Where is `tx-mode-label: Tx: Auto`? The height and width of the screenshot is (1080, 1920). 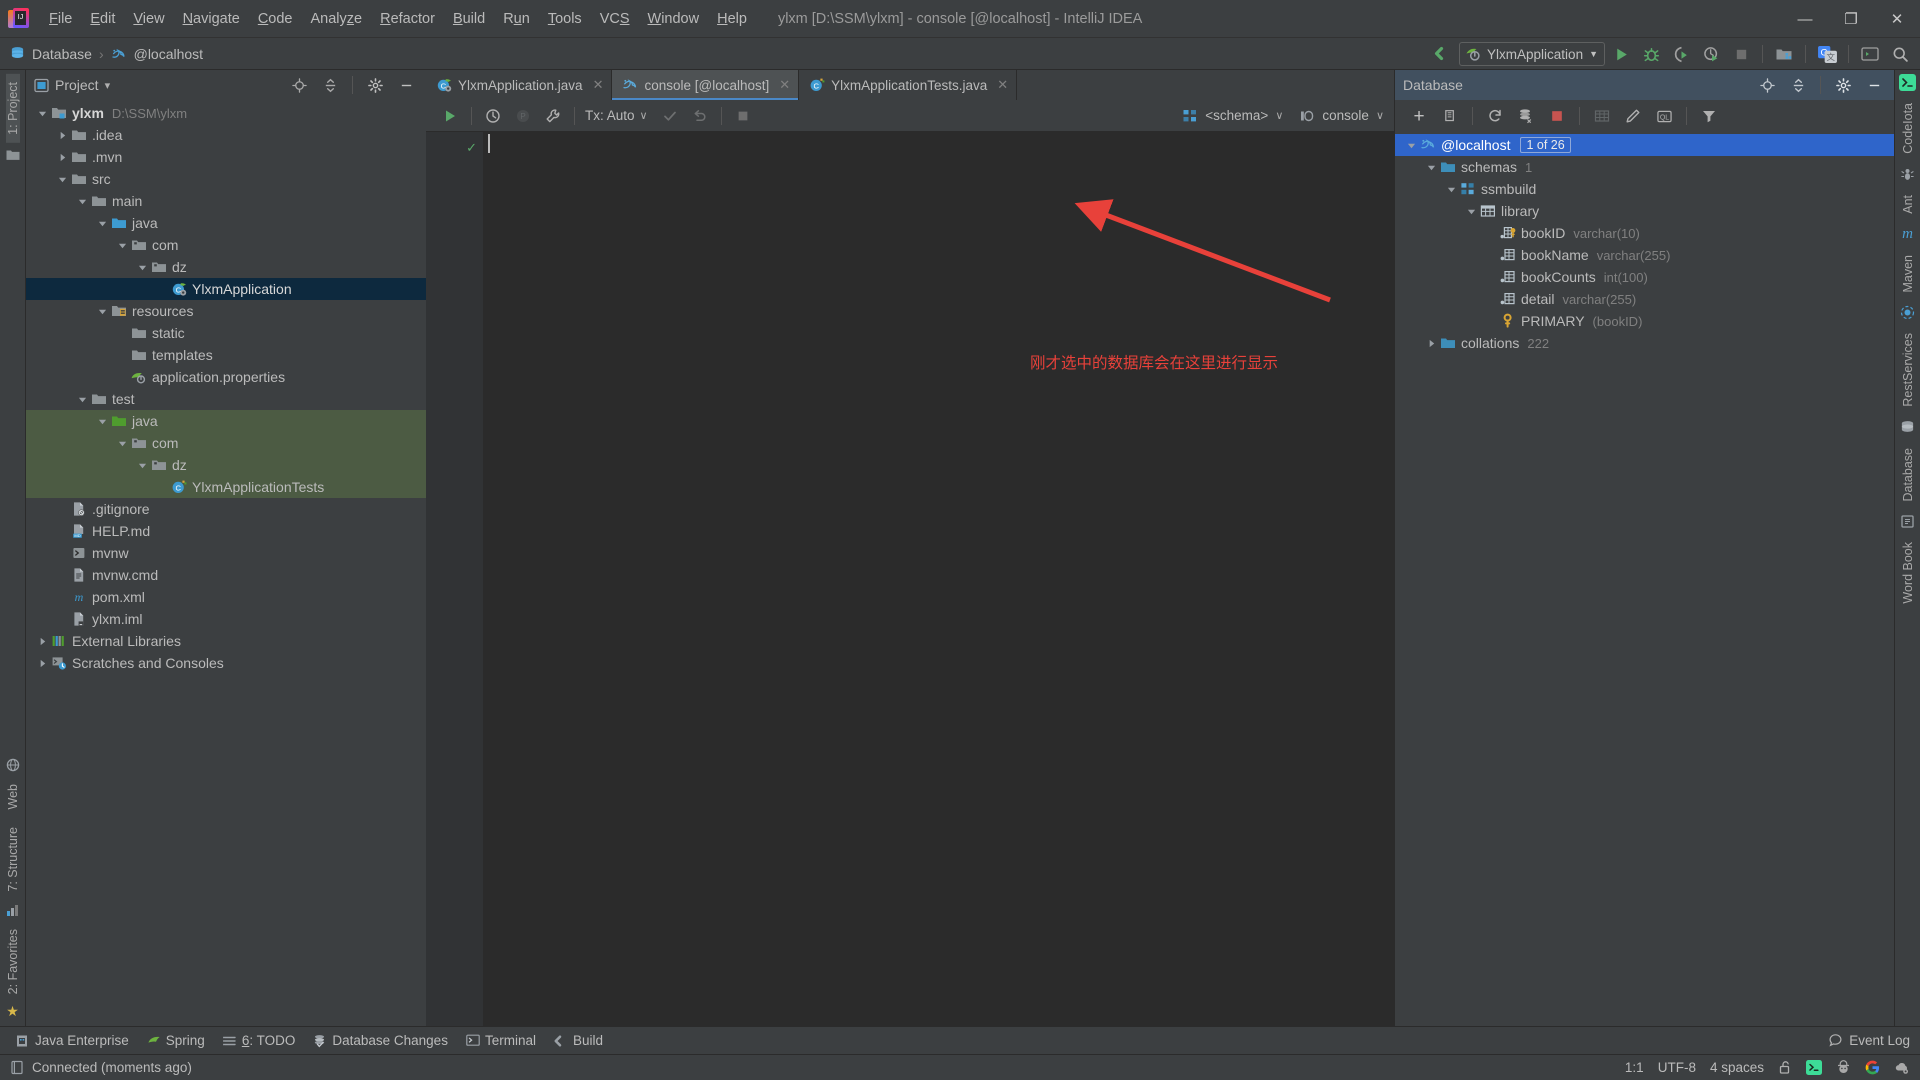 tx-mode-label: Tx: Auto is located at coordinates (610, 115).